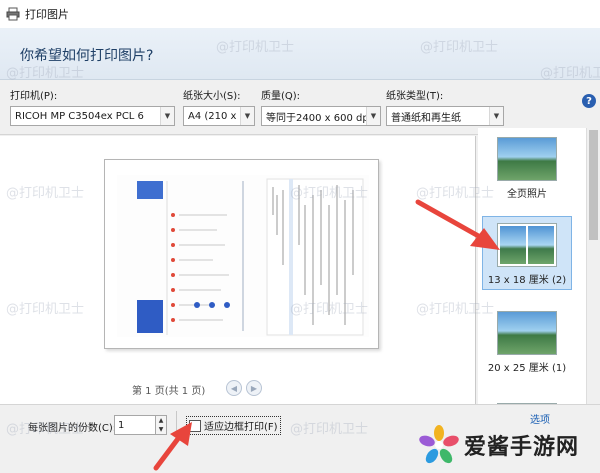 The image size is (600, 473). Describe the element at coordinates (34, 96) in the screenshot. I see `printer-label: 打印机(P):` at that location.